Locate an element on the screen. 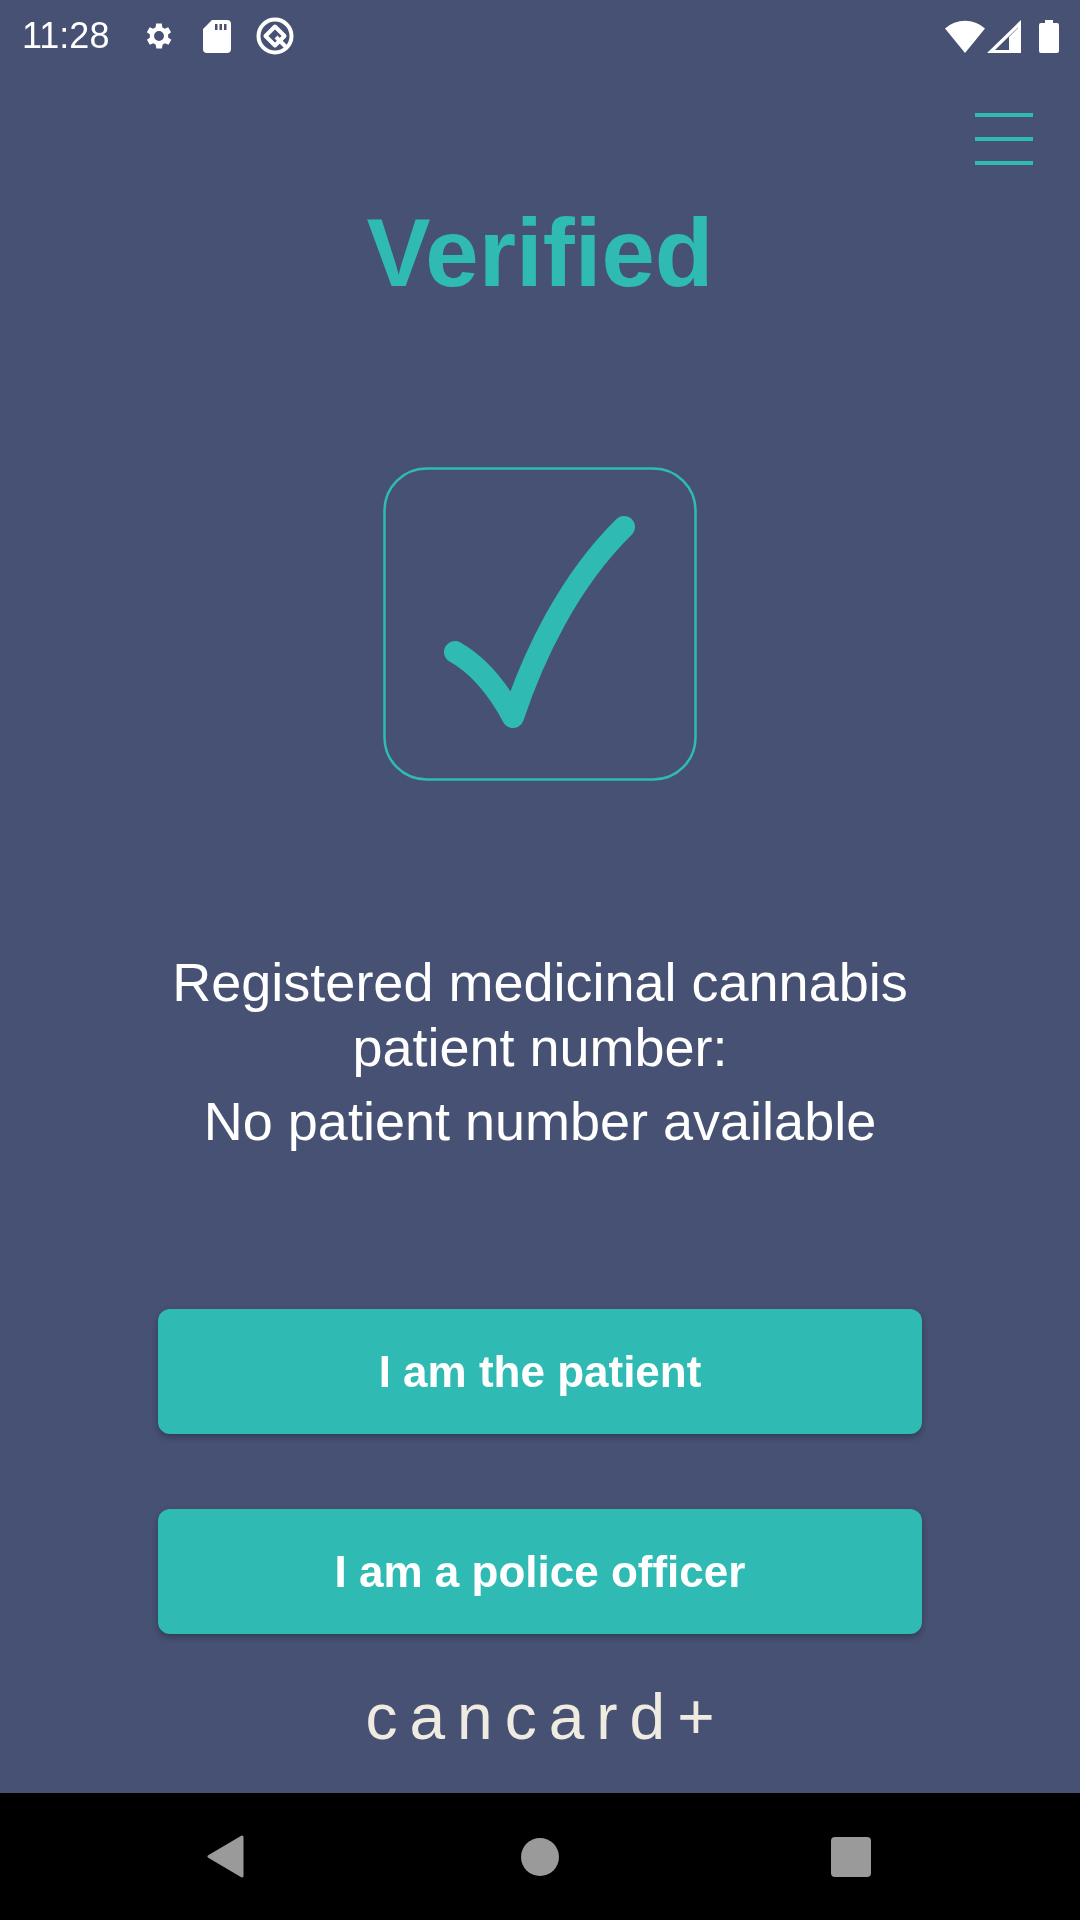 This screenshot has width=1080, height=1920. role-button: I am a police officer is located at coordinates (540, 1571).